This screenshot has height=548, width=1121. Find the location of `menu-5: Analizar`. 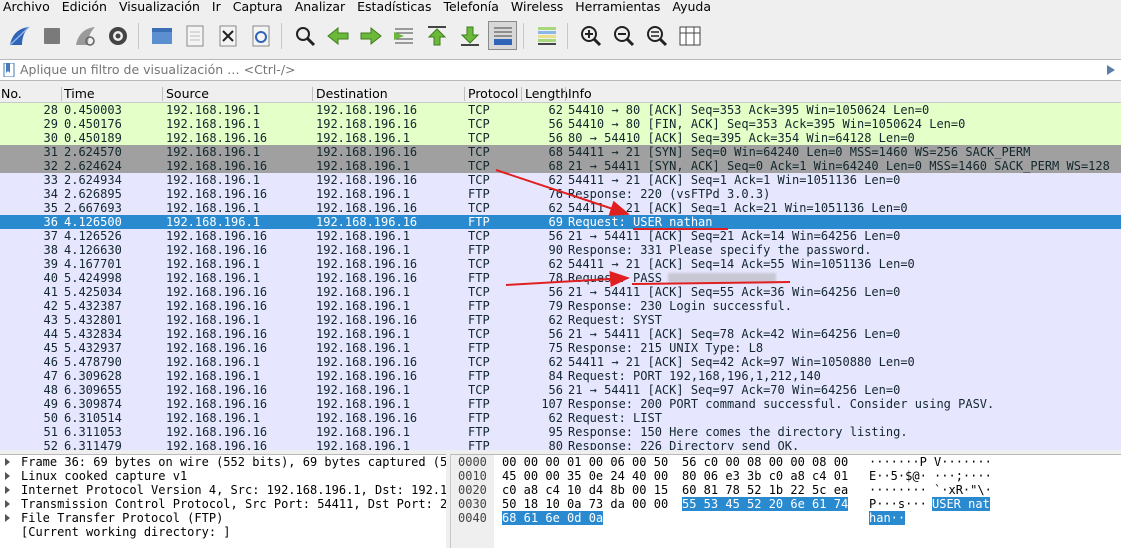

menu-5: Analizar is located at coordinates (320, 7).